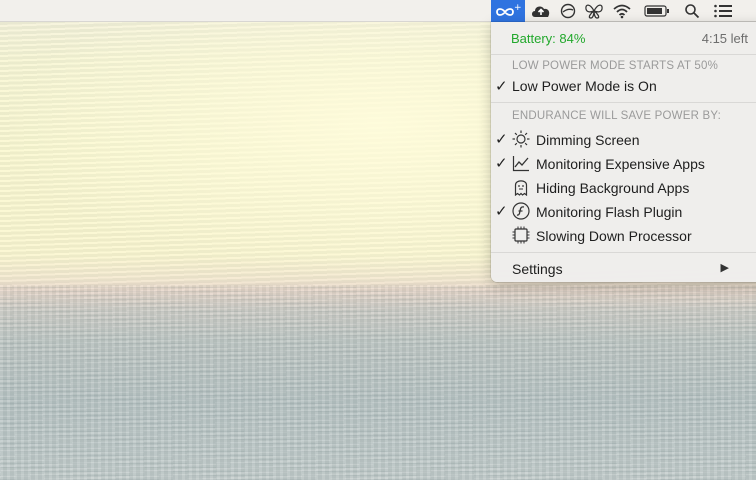  Describe the element at coordinates (623, 38) in the screenshot. I see `battery-status-row: Battery: 84% 4:15 left` at that location.